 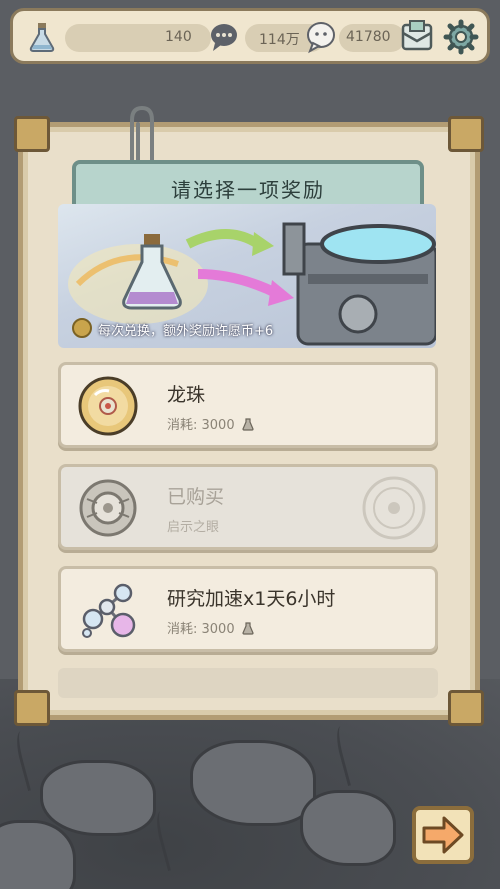 I want to click on dialog-title: 请选择一项奖励, so click(x=248, y=190).